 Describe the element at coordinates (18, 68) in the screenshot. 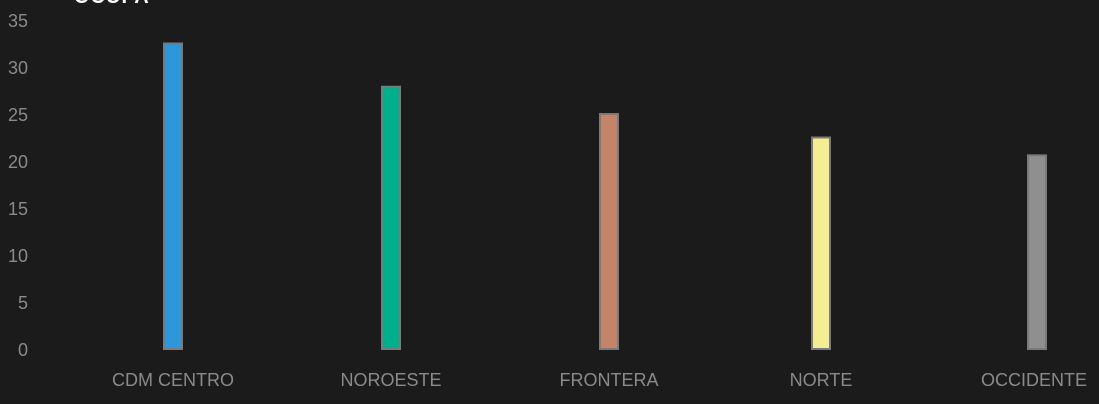

I see `y-tick-label: 30` at that location.